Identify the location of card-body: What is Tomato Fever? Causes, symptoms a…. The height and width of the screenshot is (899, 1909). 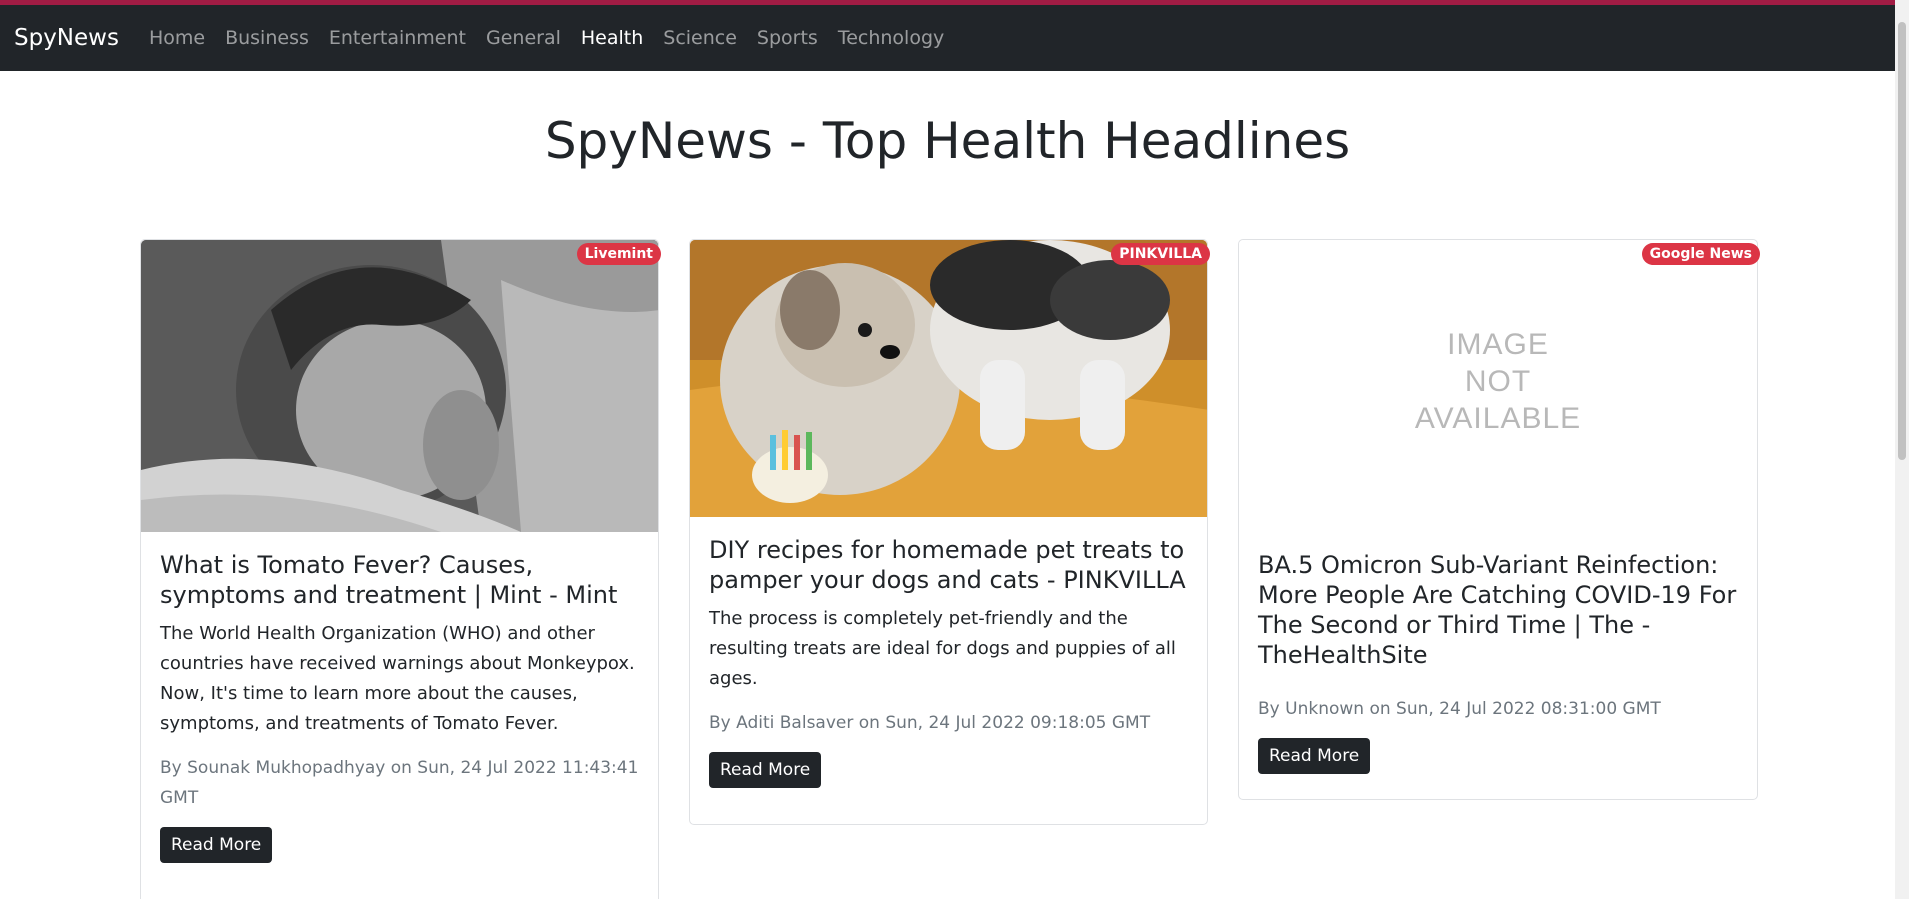
(399, 706).